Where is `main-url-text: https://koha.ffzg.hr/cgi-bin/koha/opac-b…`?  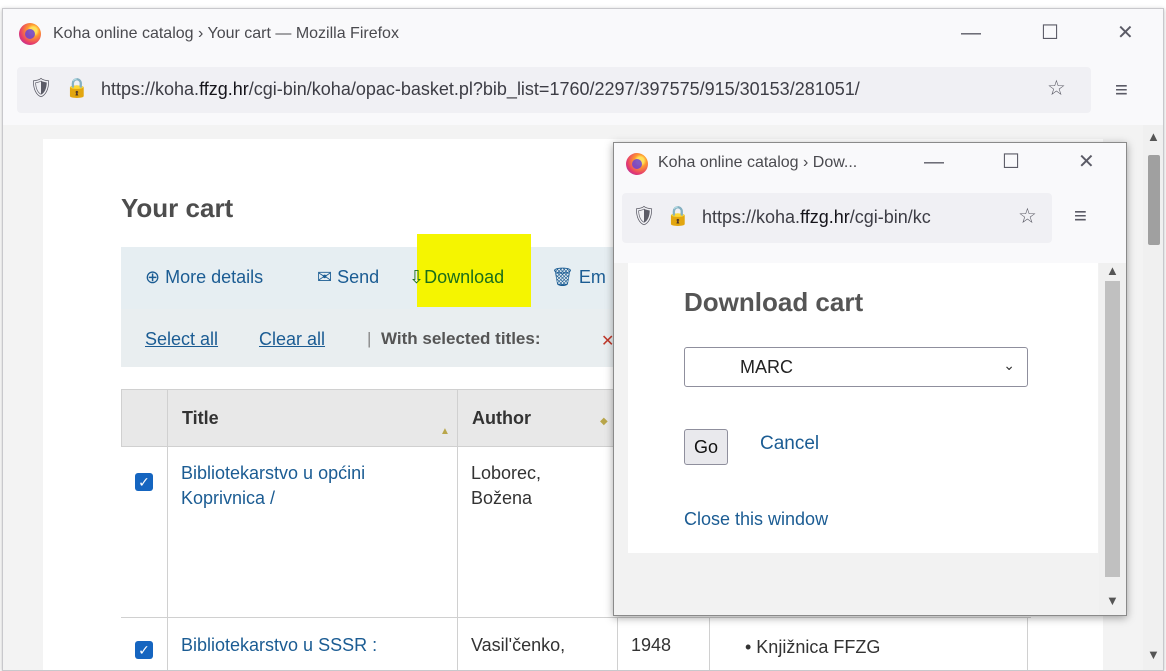
main-url-text: https://koha.ffzg.hr/cgi-bin/koha/opac-b… is located at coordinates (569, 89).